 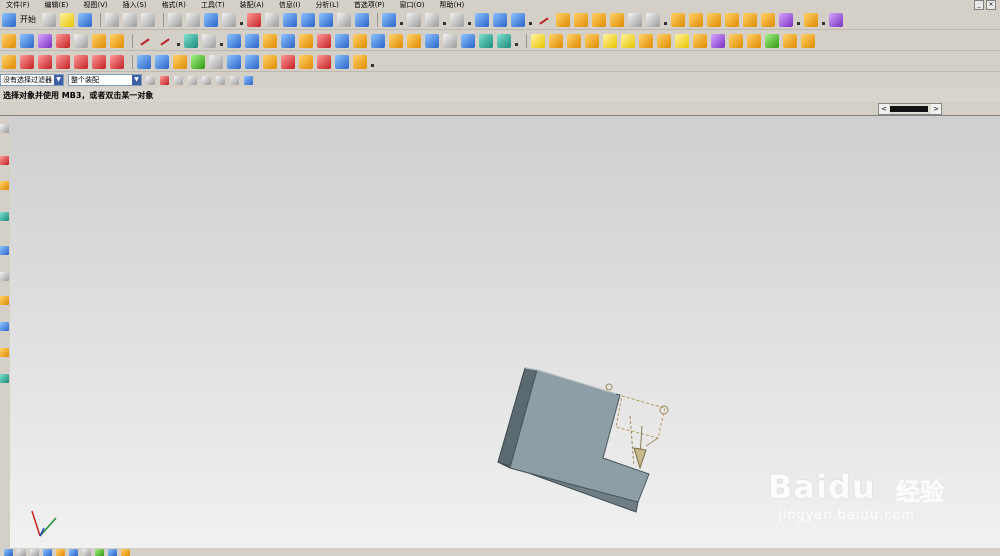 What do you see at coordinates (646, 40) in the screenshot?
I see `sync-copy-face-icon` at bounding box center [646, 40].